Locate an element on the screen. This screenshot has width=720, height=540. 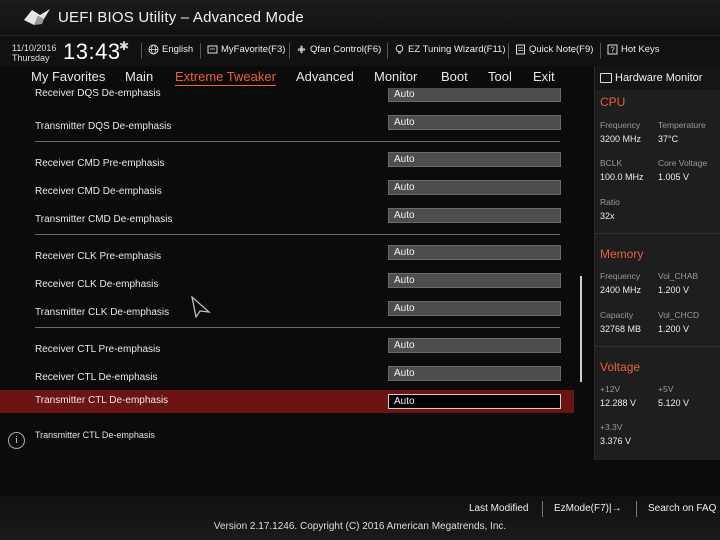
cpu-frequency-value: 3200 MHz is located at coordinates (621, 139).